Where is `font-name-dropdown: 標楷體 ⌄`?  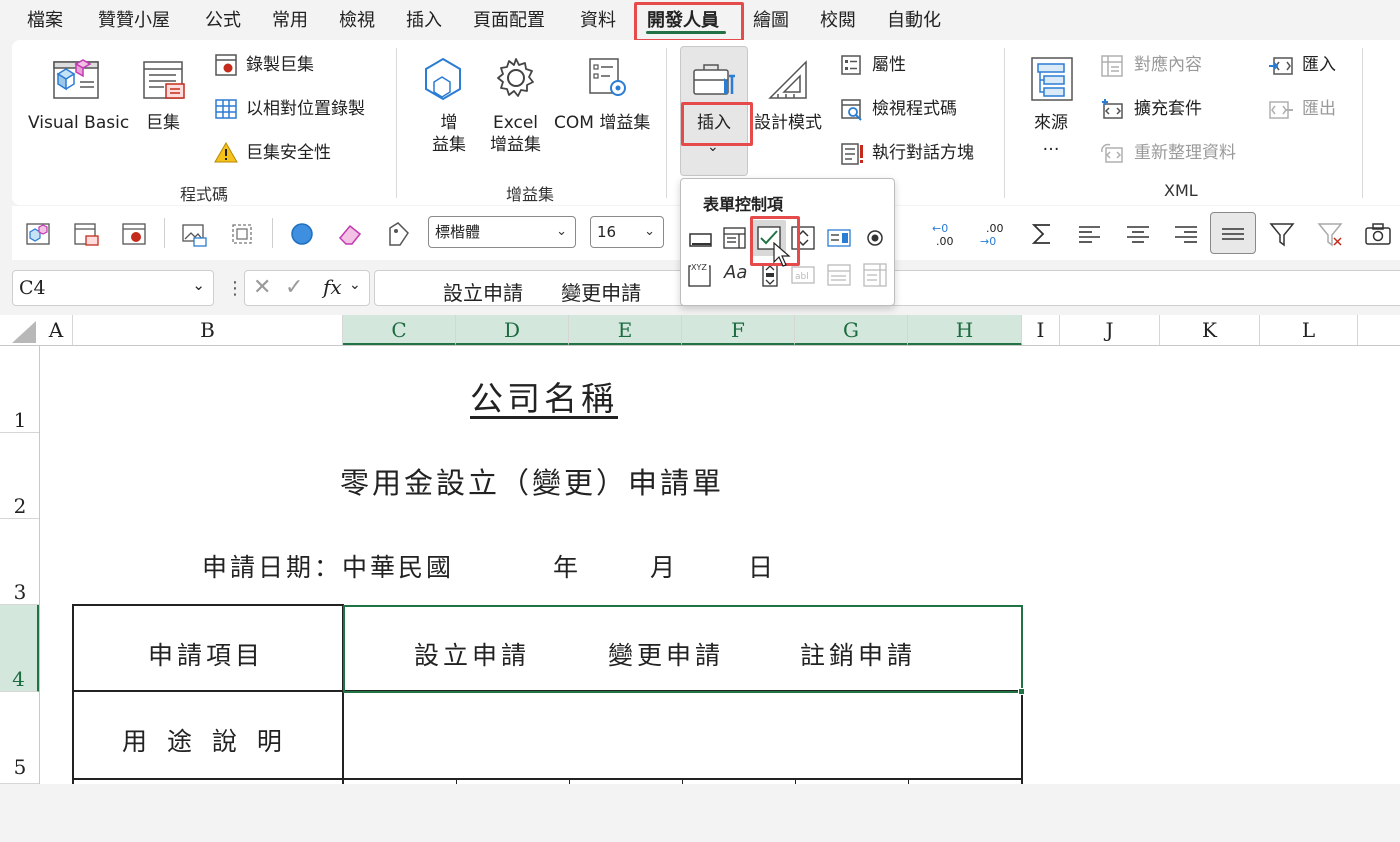
font-name-dropdown: 標楷體 ⌄ is located at coordinates (502, 232).